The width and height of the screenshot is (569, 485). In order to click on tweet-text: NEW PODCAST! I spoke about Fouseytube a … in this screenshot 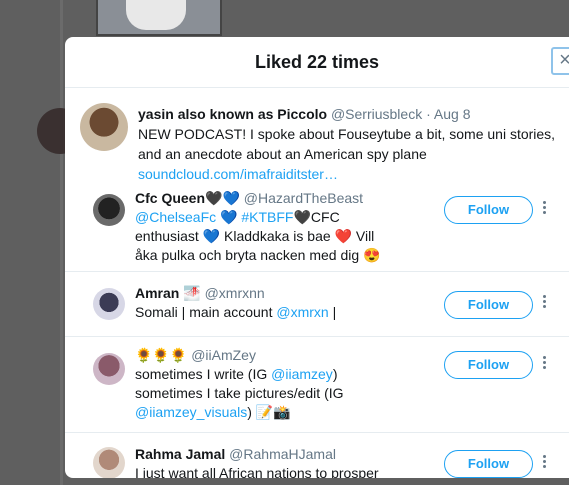, I will do `click(347, 144)`.